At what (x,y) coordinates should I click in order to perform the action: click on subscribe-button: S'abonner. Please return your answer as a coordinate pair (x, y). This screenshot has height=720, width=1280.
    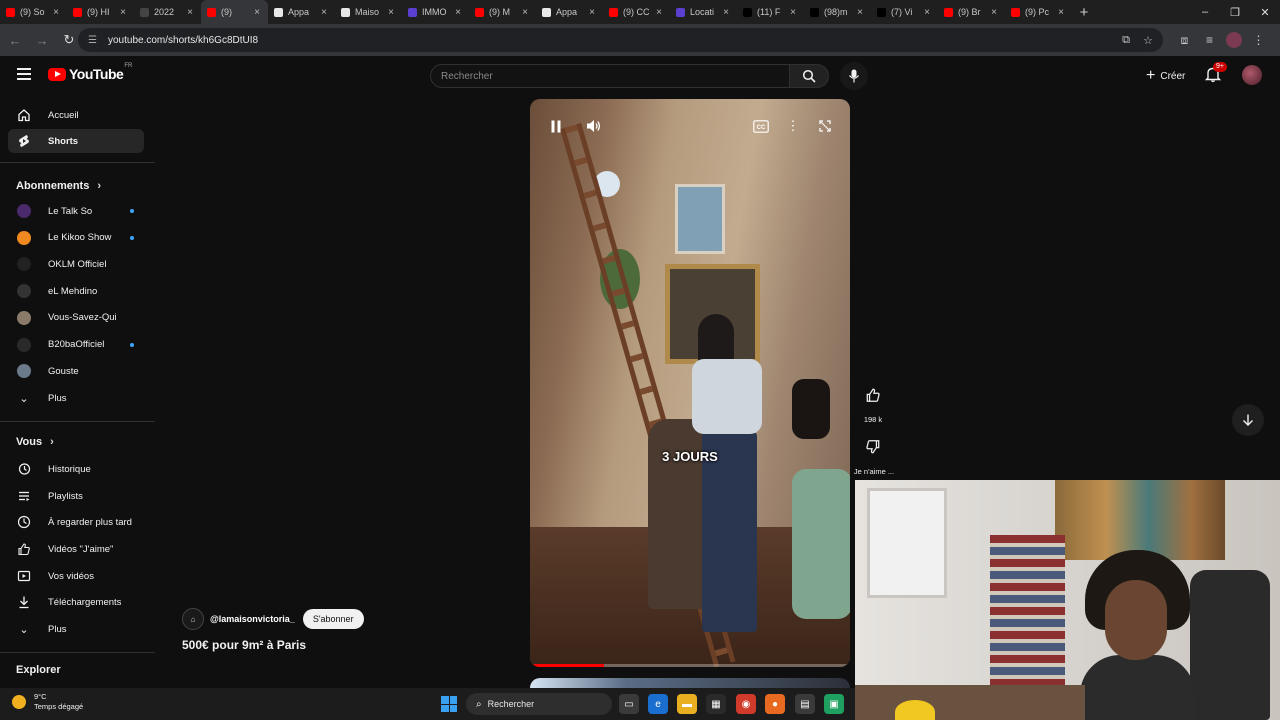
    Looking at the image, I should click on (333, 619).